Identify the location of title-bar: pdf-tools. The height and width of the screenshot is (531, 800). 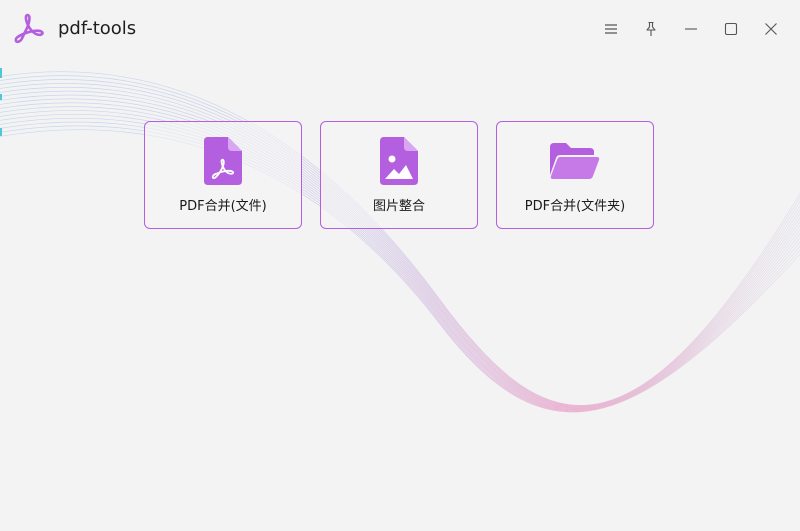
(400, 29).